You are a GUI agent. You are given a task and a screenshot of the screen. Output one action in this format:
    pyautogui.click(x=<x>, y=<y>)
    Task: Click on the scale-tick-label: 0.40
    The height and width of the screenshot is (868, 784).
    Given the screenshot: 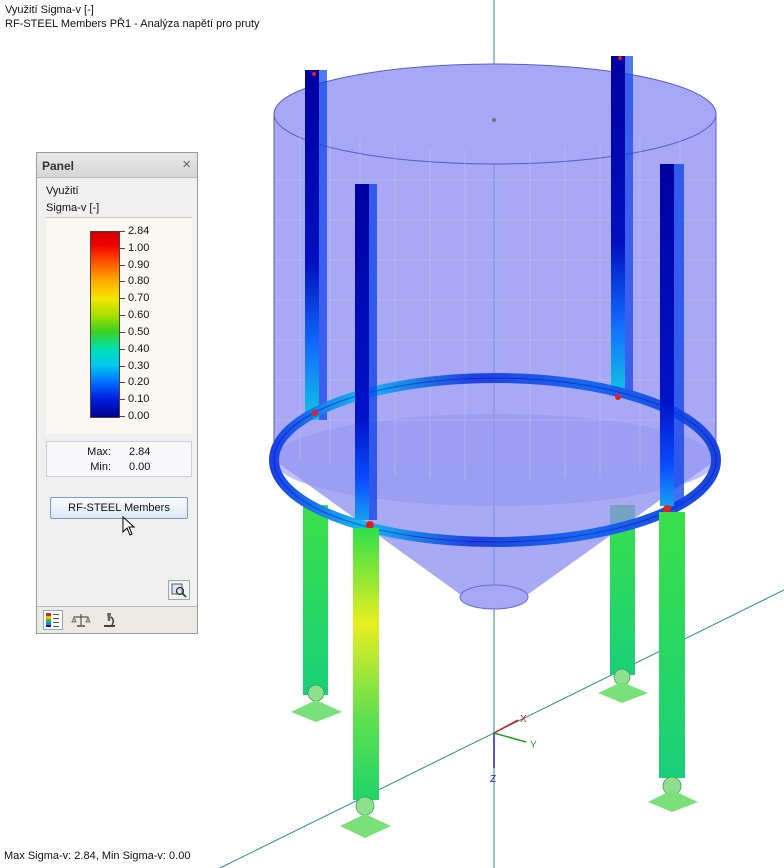 What is the action you would take?
    pyautogui.click(x=139, y=348)
    